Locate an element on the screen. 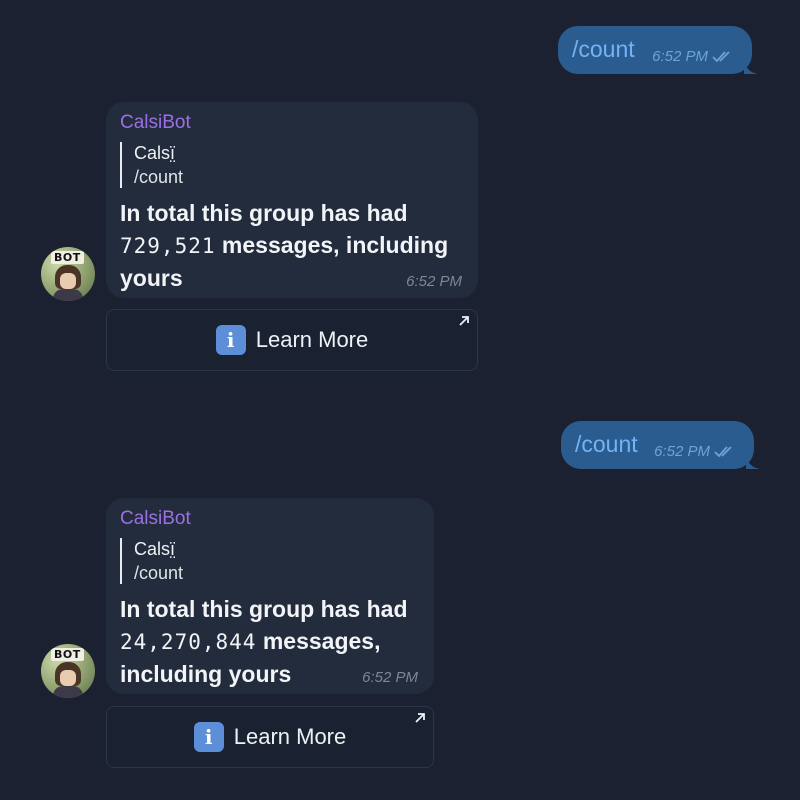 Image resolution: width=800 pixels, height=800 pixels. message-text-end: including yours is located at coordinates (206, 674).